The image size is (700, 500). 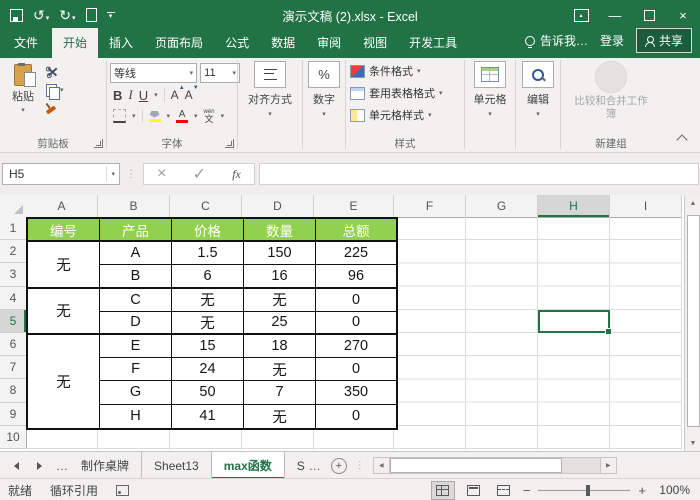 I want to click on sheet-tab-partial: S, so click(x=297, y=465).